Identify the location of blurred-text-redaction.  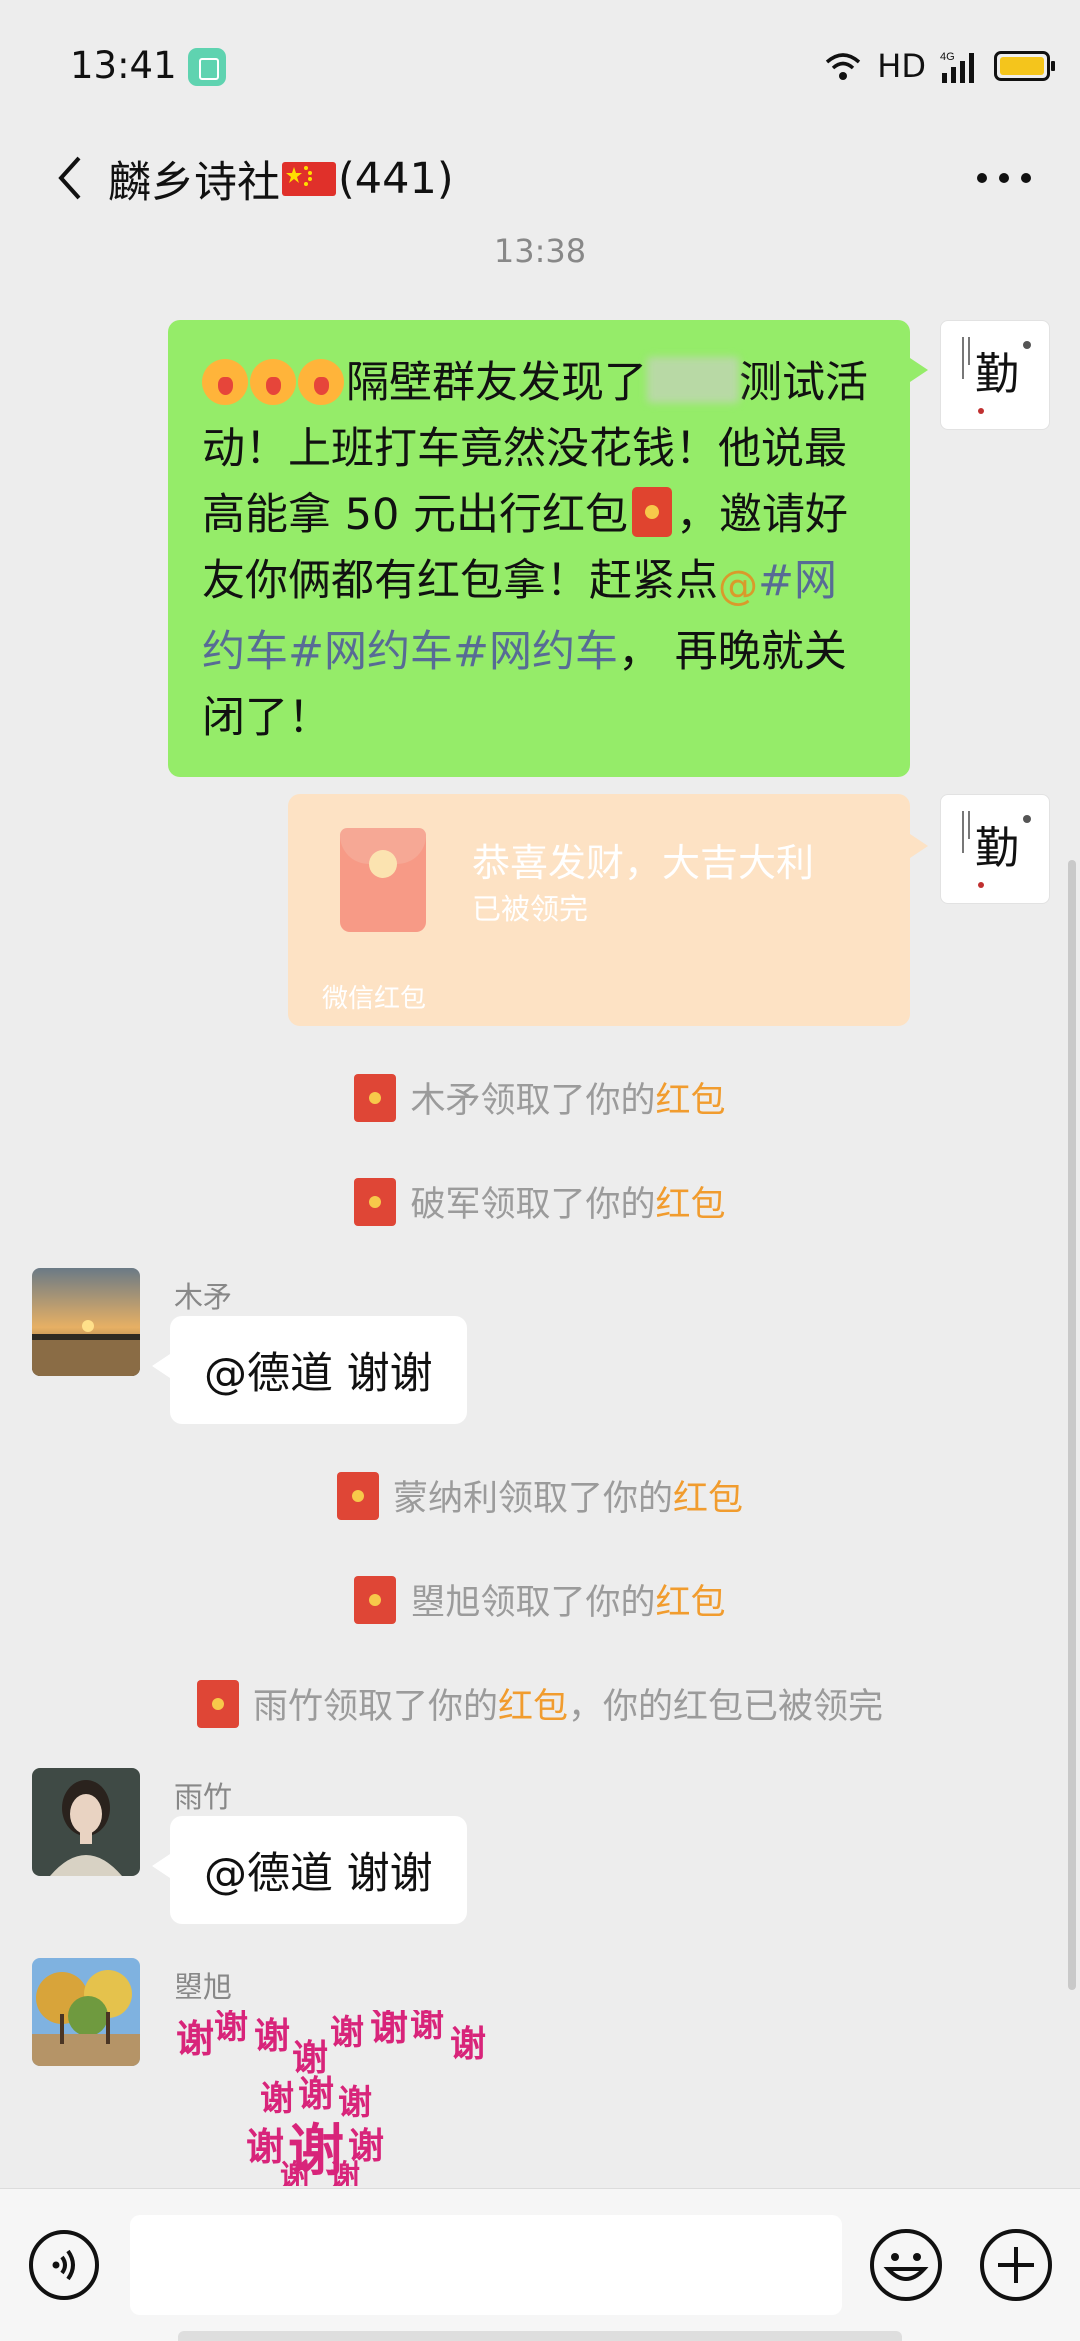
(693, 380).